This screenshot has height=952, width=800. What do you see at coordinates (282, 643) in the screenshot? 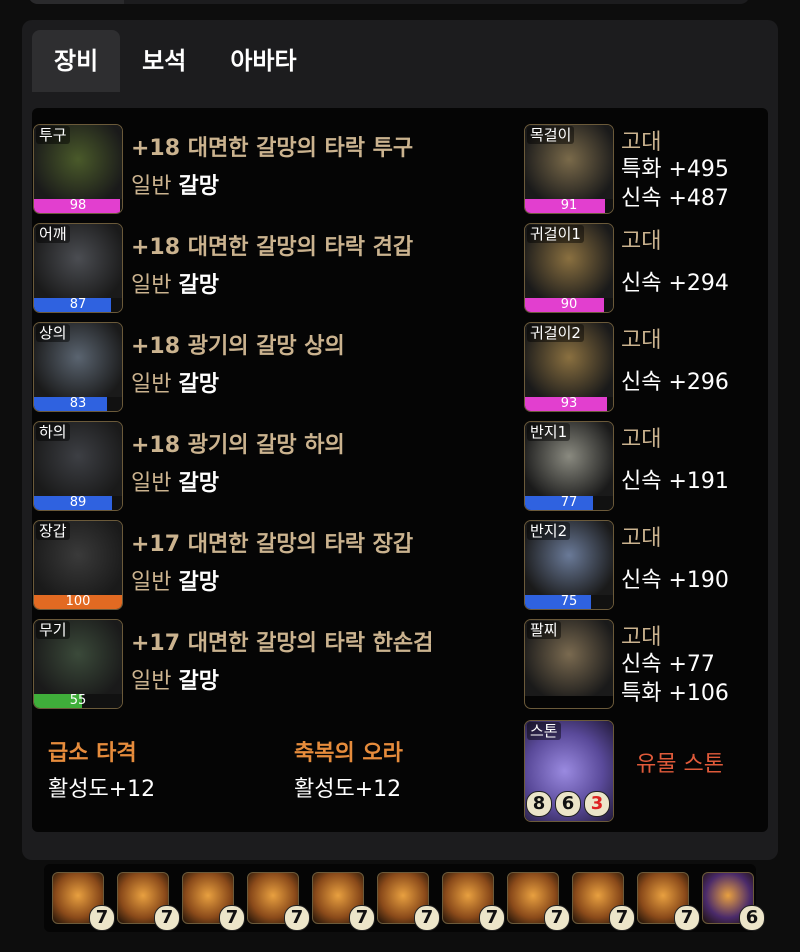
I see `equipment-name: +17 대면한 갈망의 타락 한손검` at bounding box center [282, 643].